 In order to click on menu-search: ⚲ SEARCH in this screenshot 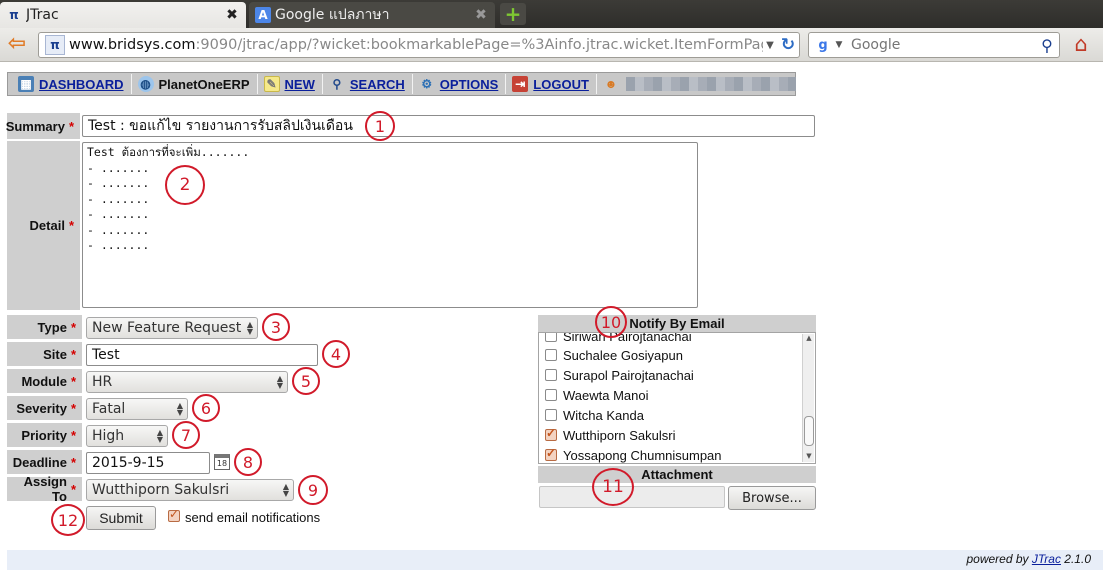, I will do `click(368, 84)`.